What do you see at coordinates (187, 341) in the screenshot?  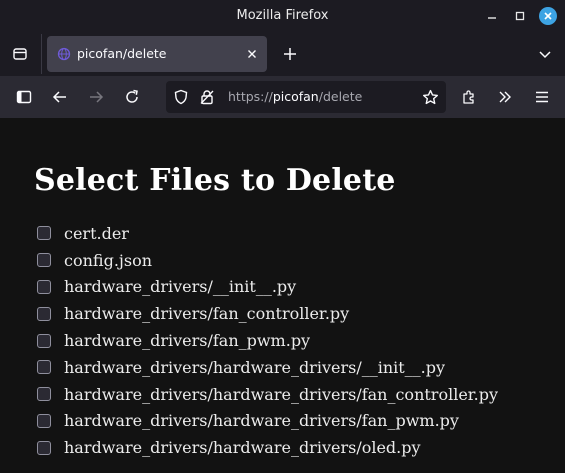 I see `file-name: hardware_drivers/fan_pwm.py` at bounding box center [187, 341].